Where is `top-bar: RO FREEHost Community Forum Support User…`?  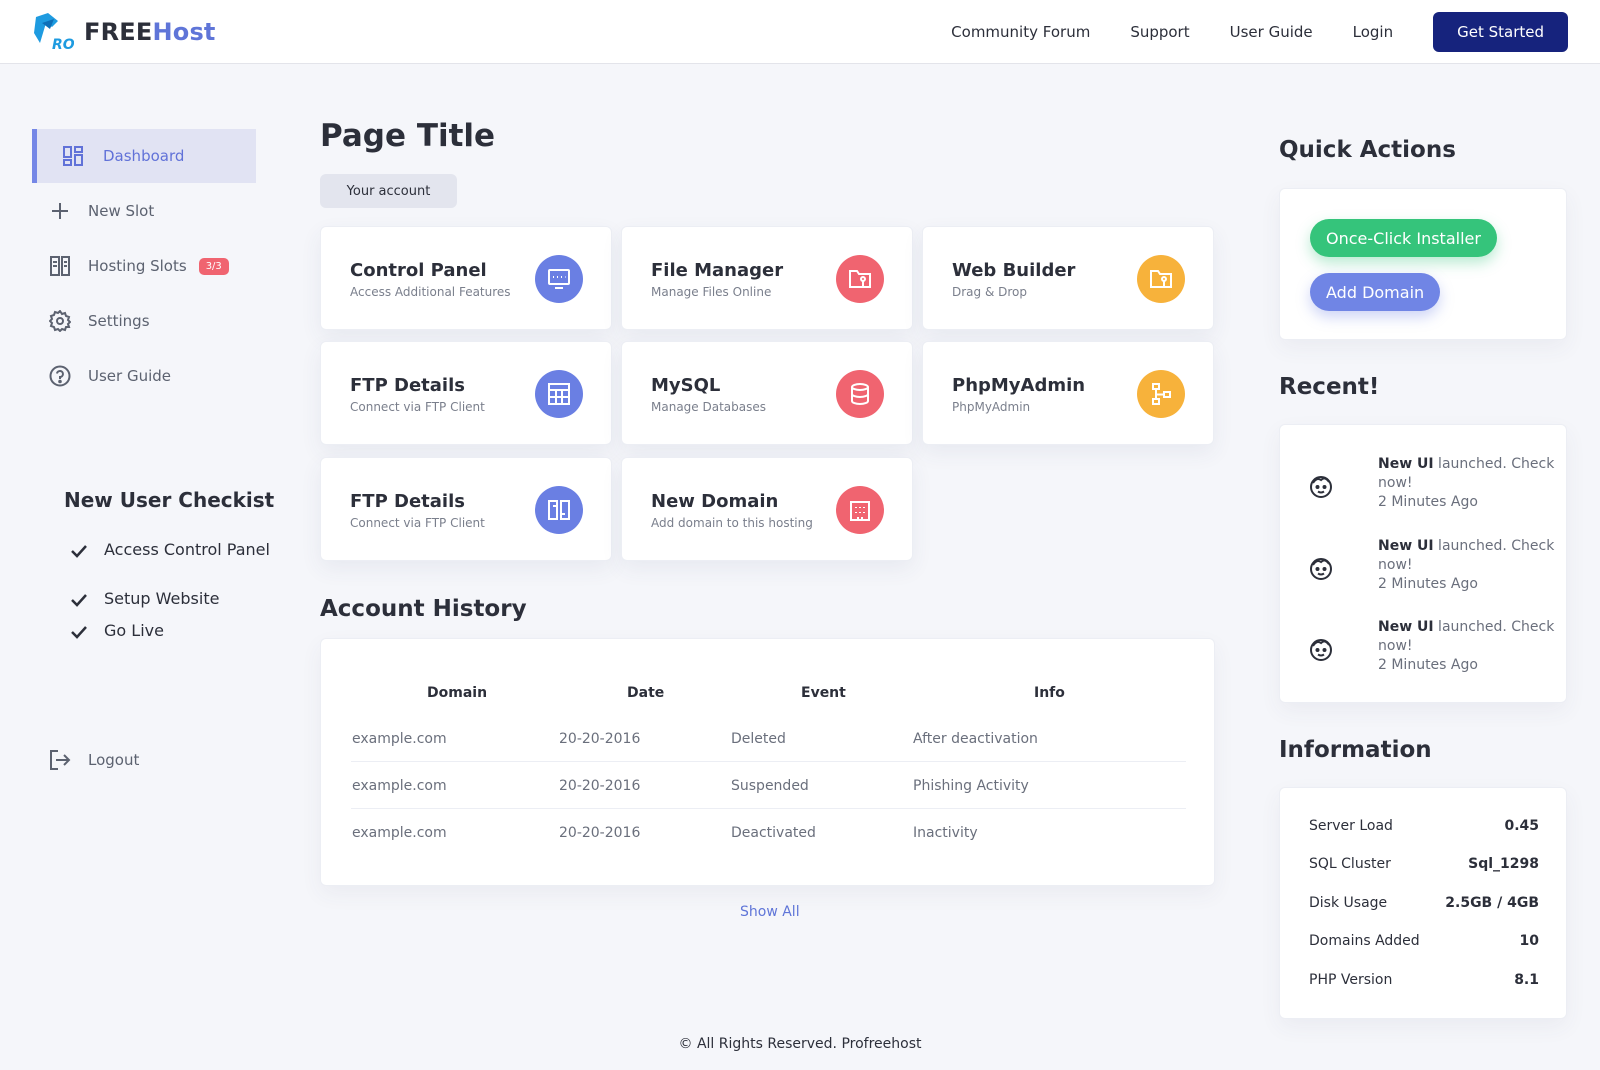
top-bar: RO FREEHost Community Forum Support User… is located at coordinates (800, 32).